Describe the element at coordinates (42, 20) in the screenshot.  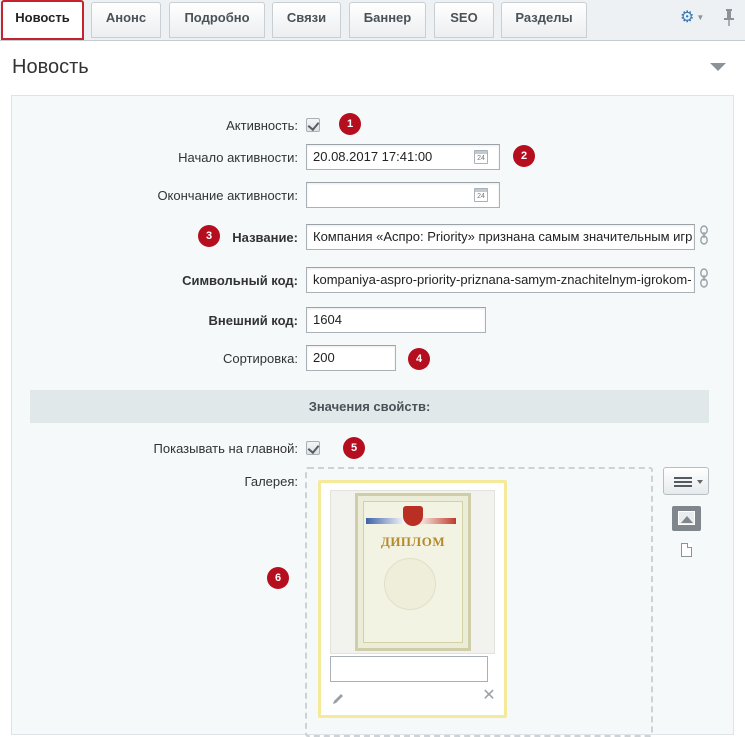
I see `tab-news: Новость` at that location.